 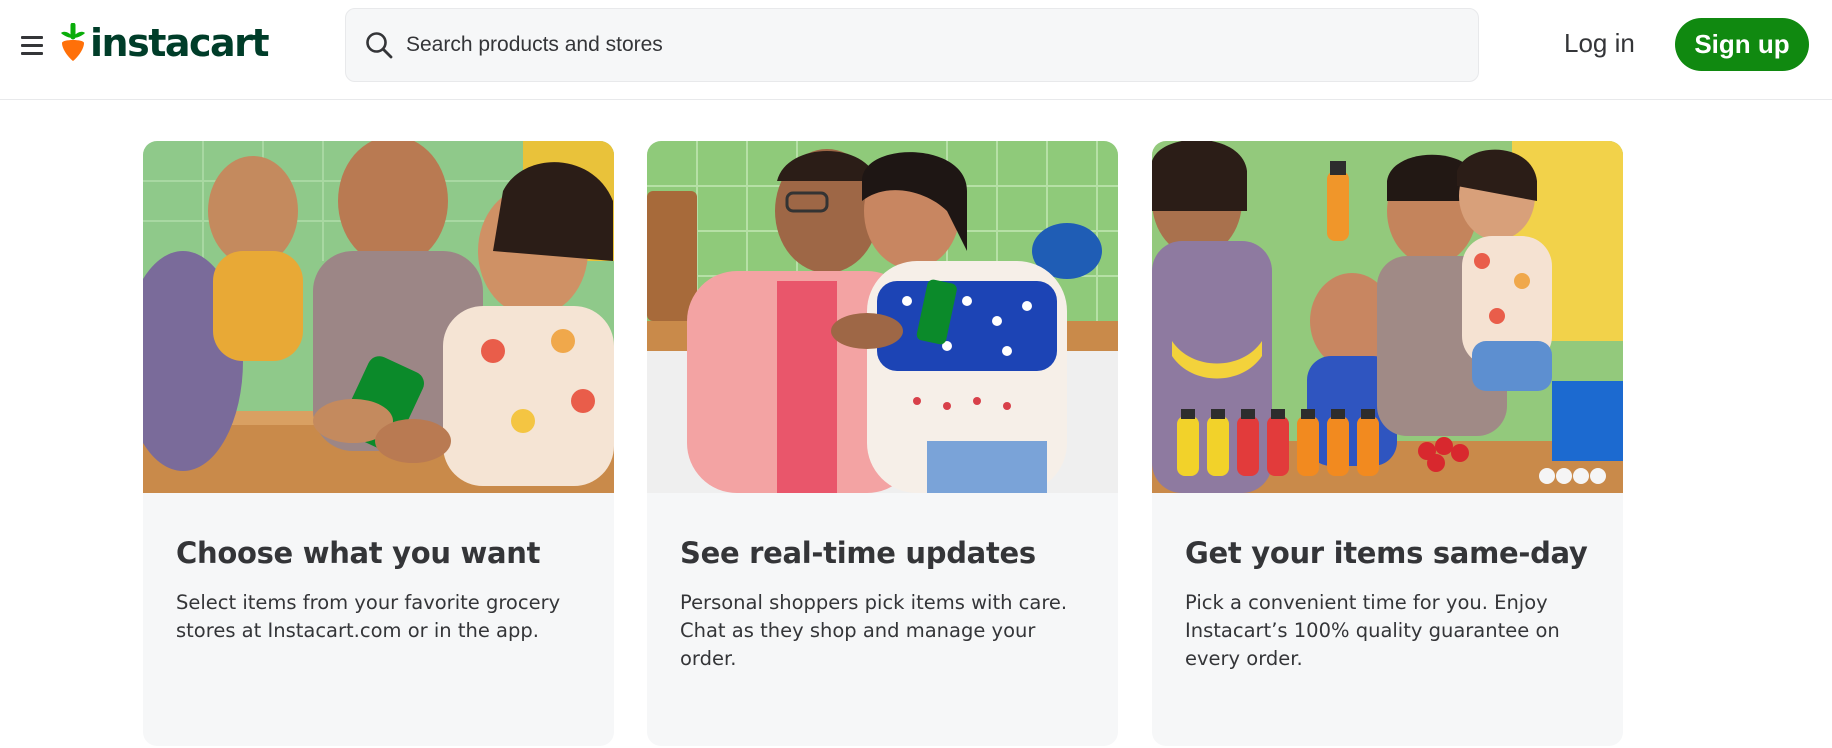 I want to click on card-title: Choose what you want, so click(x=358, y=553).